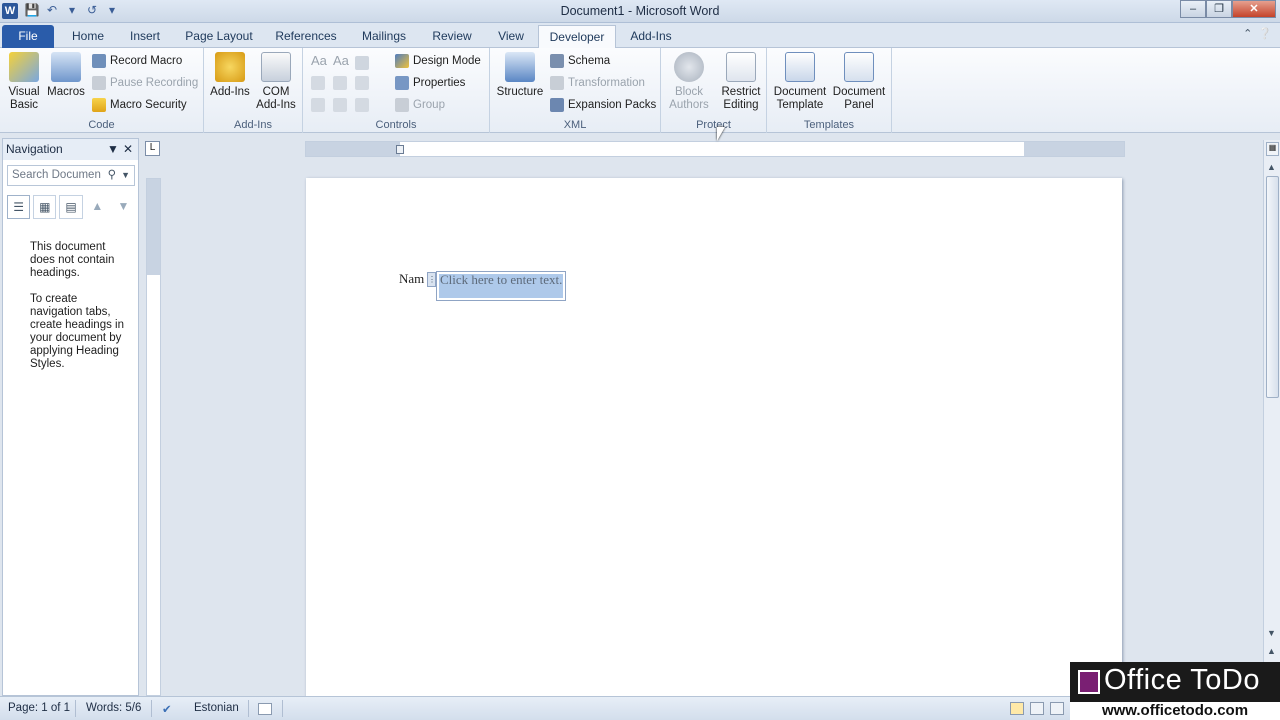 This screenshot has height=720, width=1280. I want to click on macros-label: Macros, so click(66, 92).